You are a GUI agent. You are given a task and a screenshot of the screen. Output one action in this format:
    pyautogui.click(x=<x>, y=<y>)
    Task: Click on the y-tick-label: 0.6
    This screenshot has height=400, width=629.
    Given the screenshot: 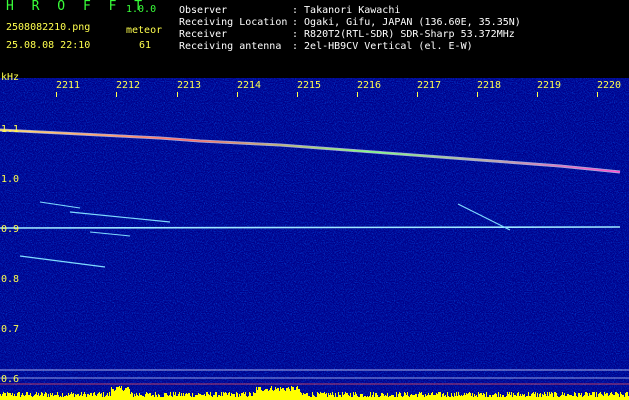 What is the action you would take?
    pyautogui.click(x=10, y=379)
    